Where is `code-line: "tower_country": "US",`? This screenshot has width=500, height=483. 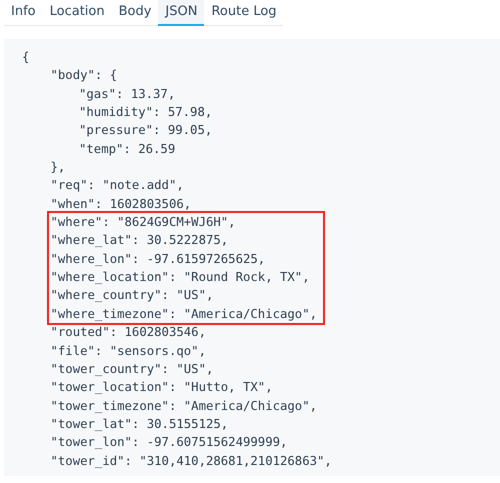
code-line: "tower_country": "US", is located at coordinates (132, 369).